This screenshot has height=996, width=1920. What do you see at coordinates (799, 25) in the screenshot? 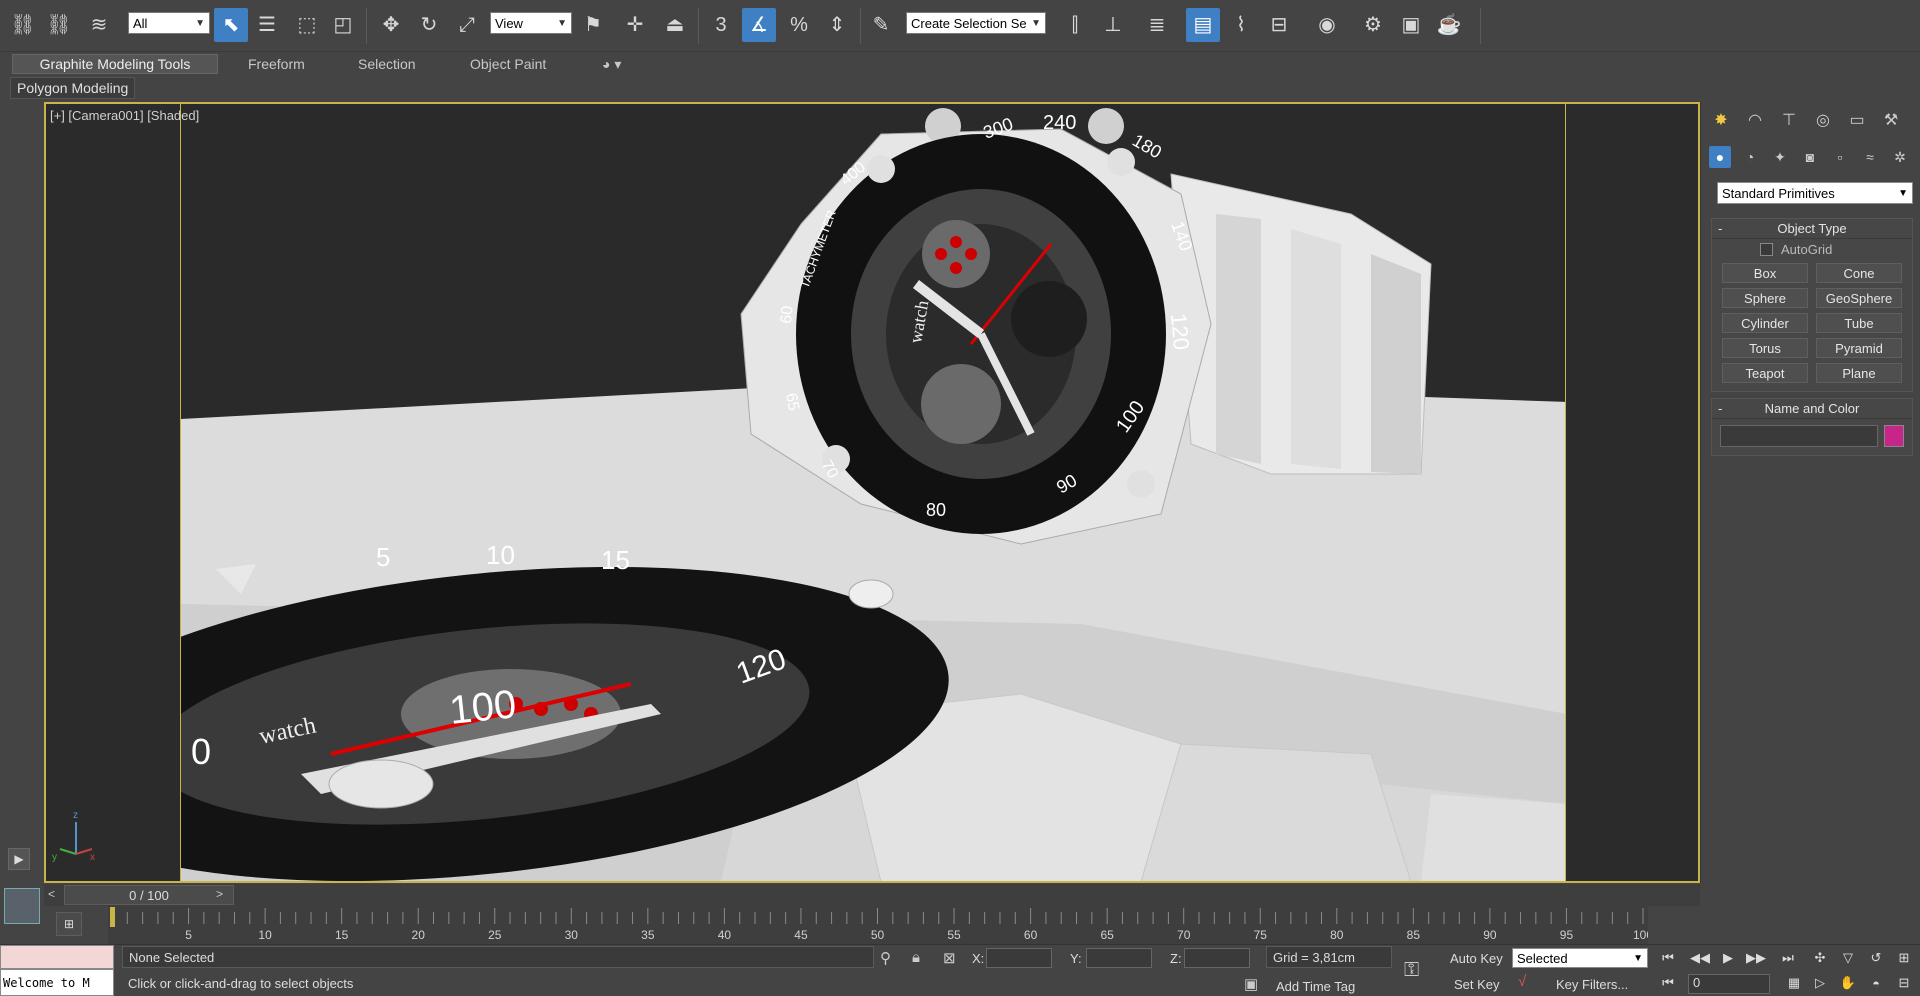
I see `percent-snap-button: %` at bounding box center [799, 25].